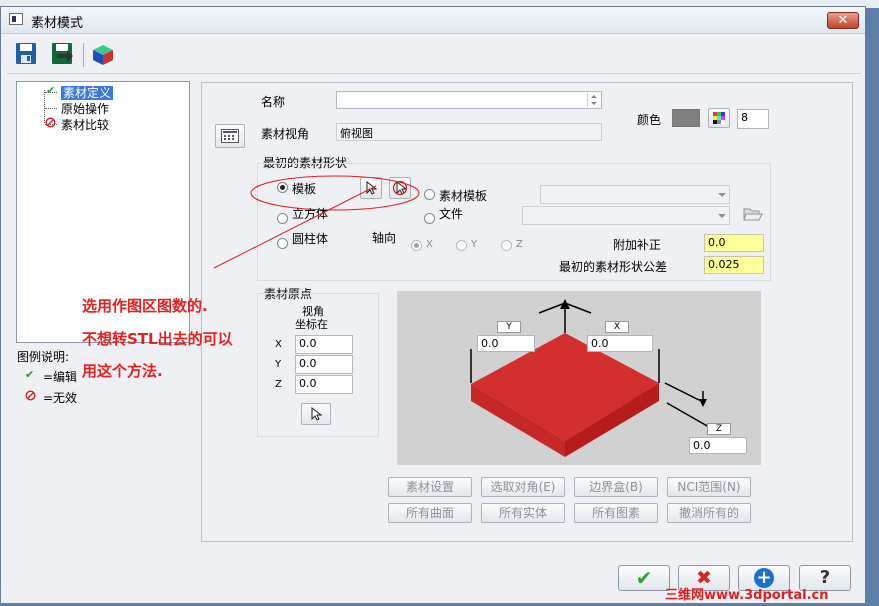  I want to click on annotation-line-2: 不想转STL出去的可以, so click(157, 339).